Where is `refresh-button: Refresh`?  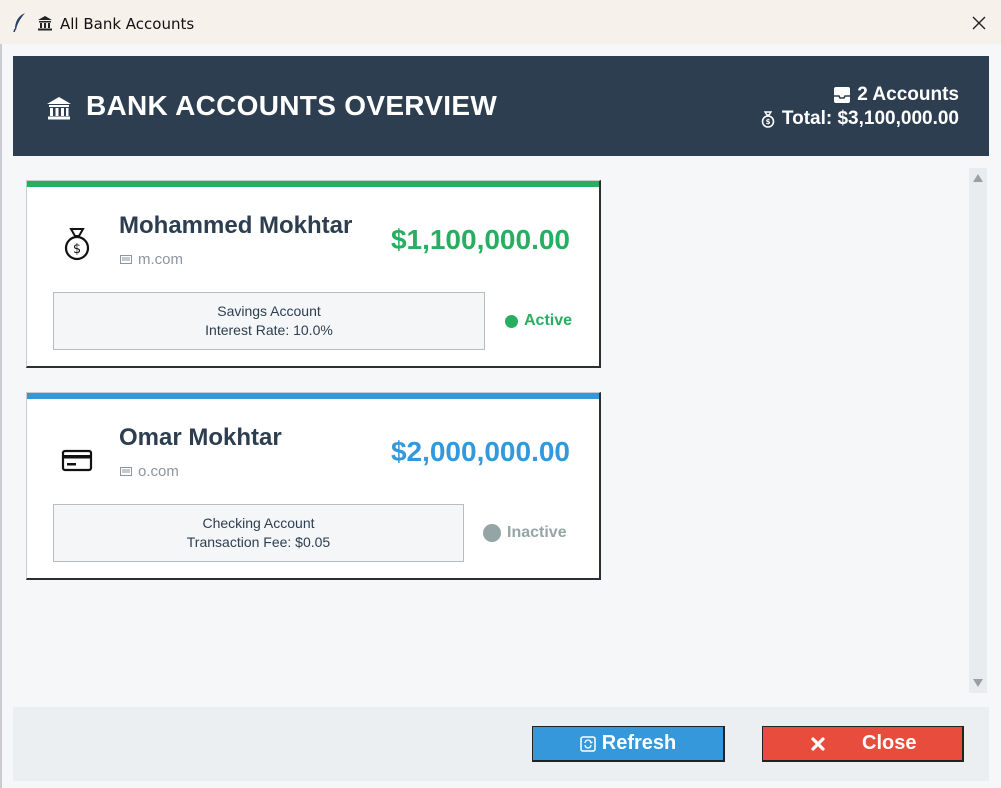 refresh-button: Refresh is located at coordinates (628, 744).